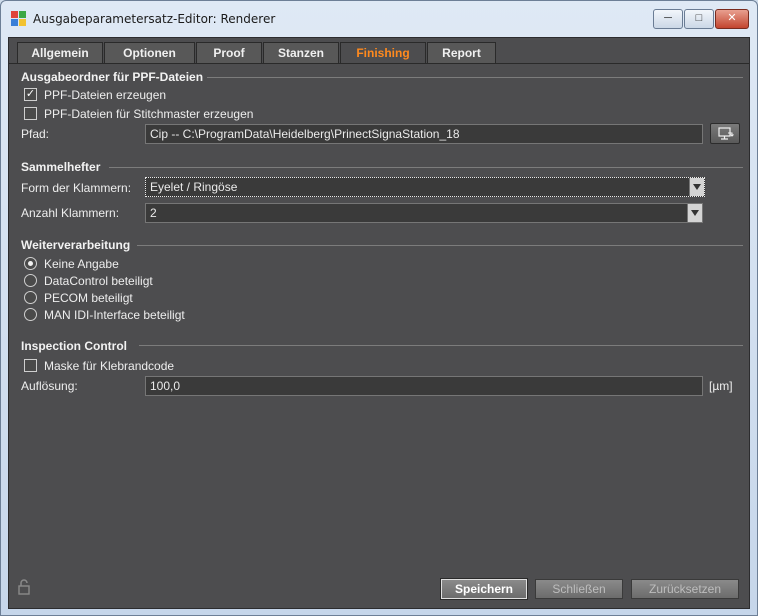 This screenshot has width=758, height=616. What do you see at coordinates (30, 113) in the screenshot?
I see `ppf-stitchmaster-checkbox` at bounding box center [30, 113].